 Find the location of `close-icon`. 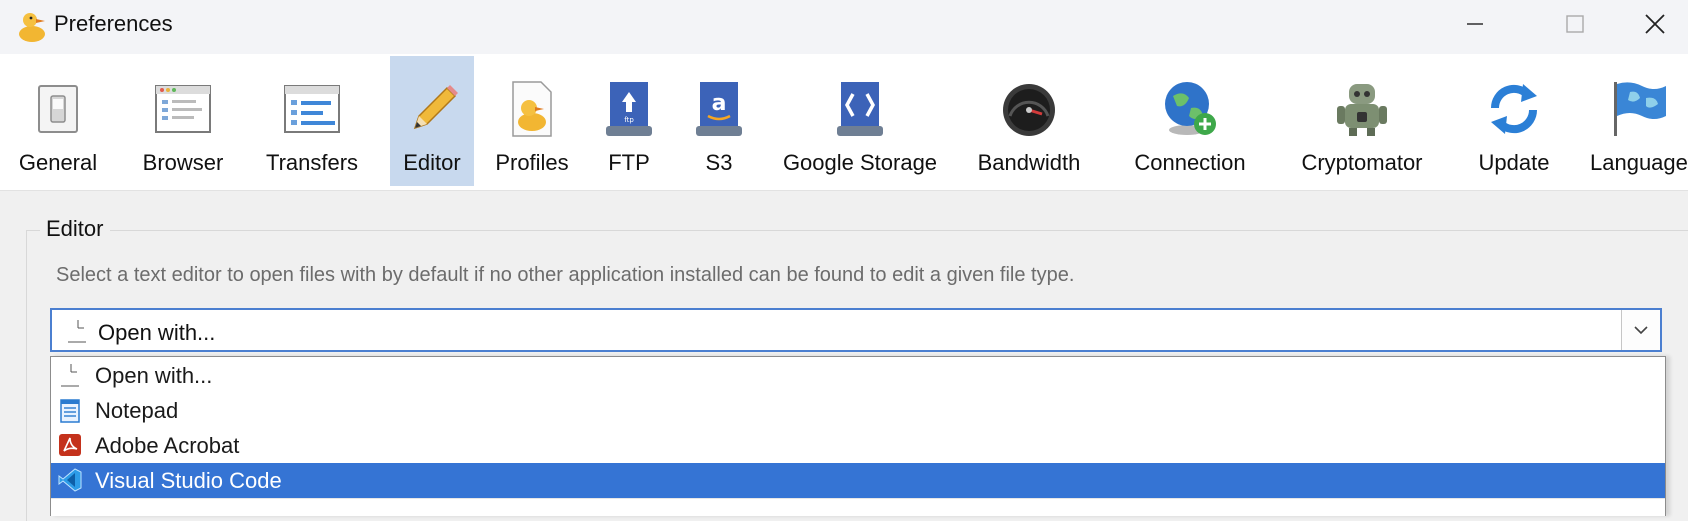

close-icon is located at coordinates (1655, 24).